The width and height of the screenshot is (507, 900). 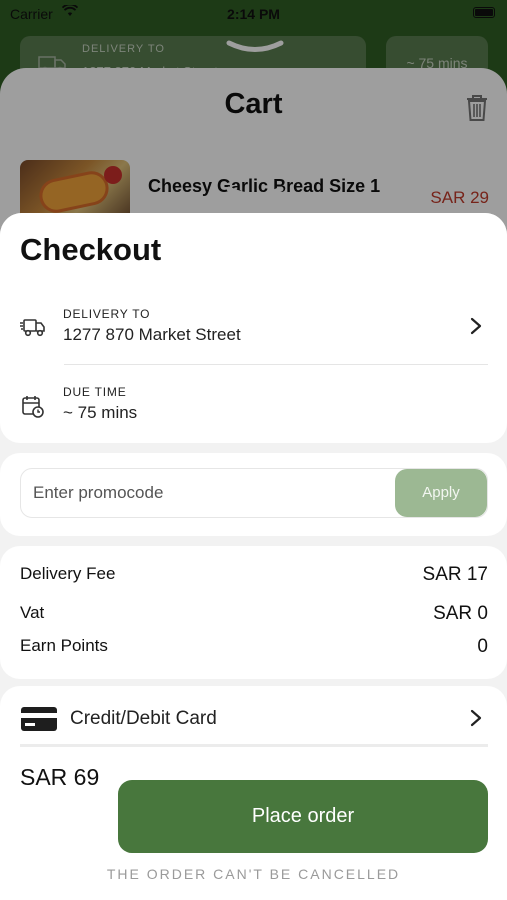 What do you see at coordinates (100, 412) in the screenshot?
I see `due-time-value: ~ 75 mins` at bounding box center [100, 412].